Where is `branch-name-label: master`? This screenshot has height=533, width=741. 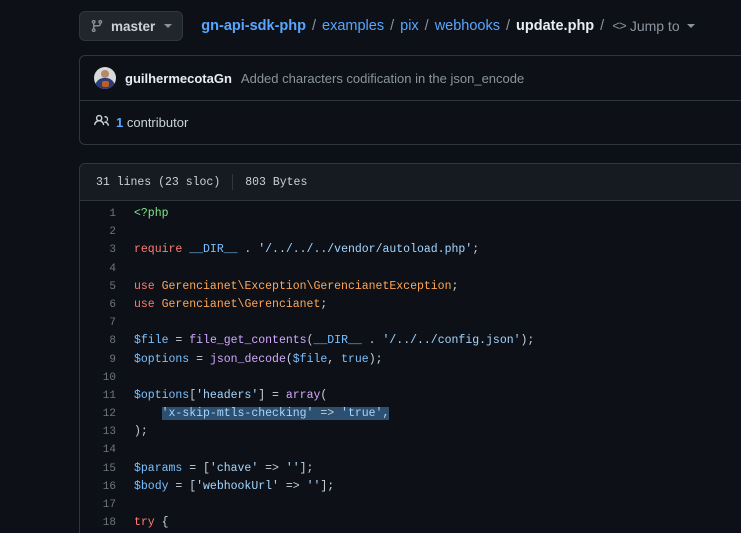 branch-name-label: master is located at coordinates (133, 26).